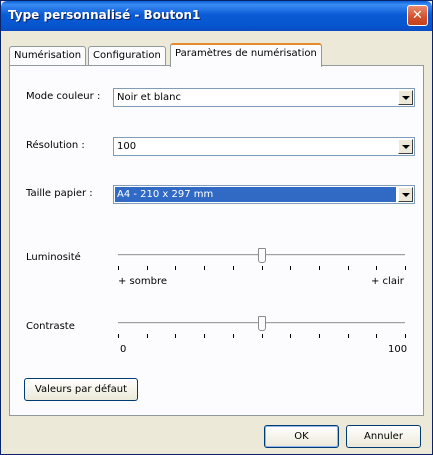 The height and width of the screenshot is (455, 433). Describe the element at coordinates (387, 281) in the screenshot. I see `luminosite-max-label: + clair` at that location.